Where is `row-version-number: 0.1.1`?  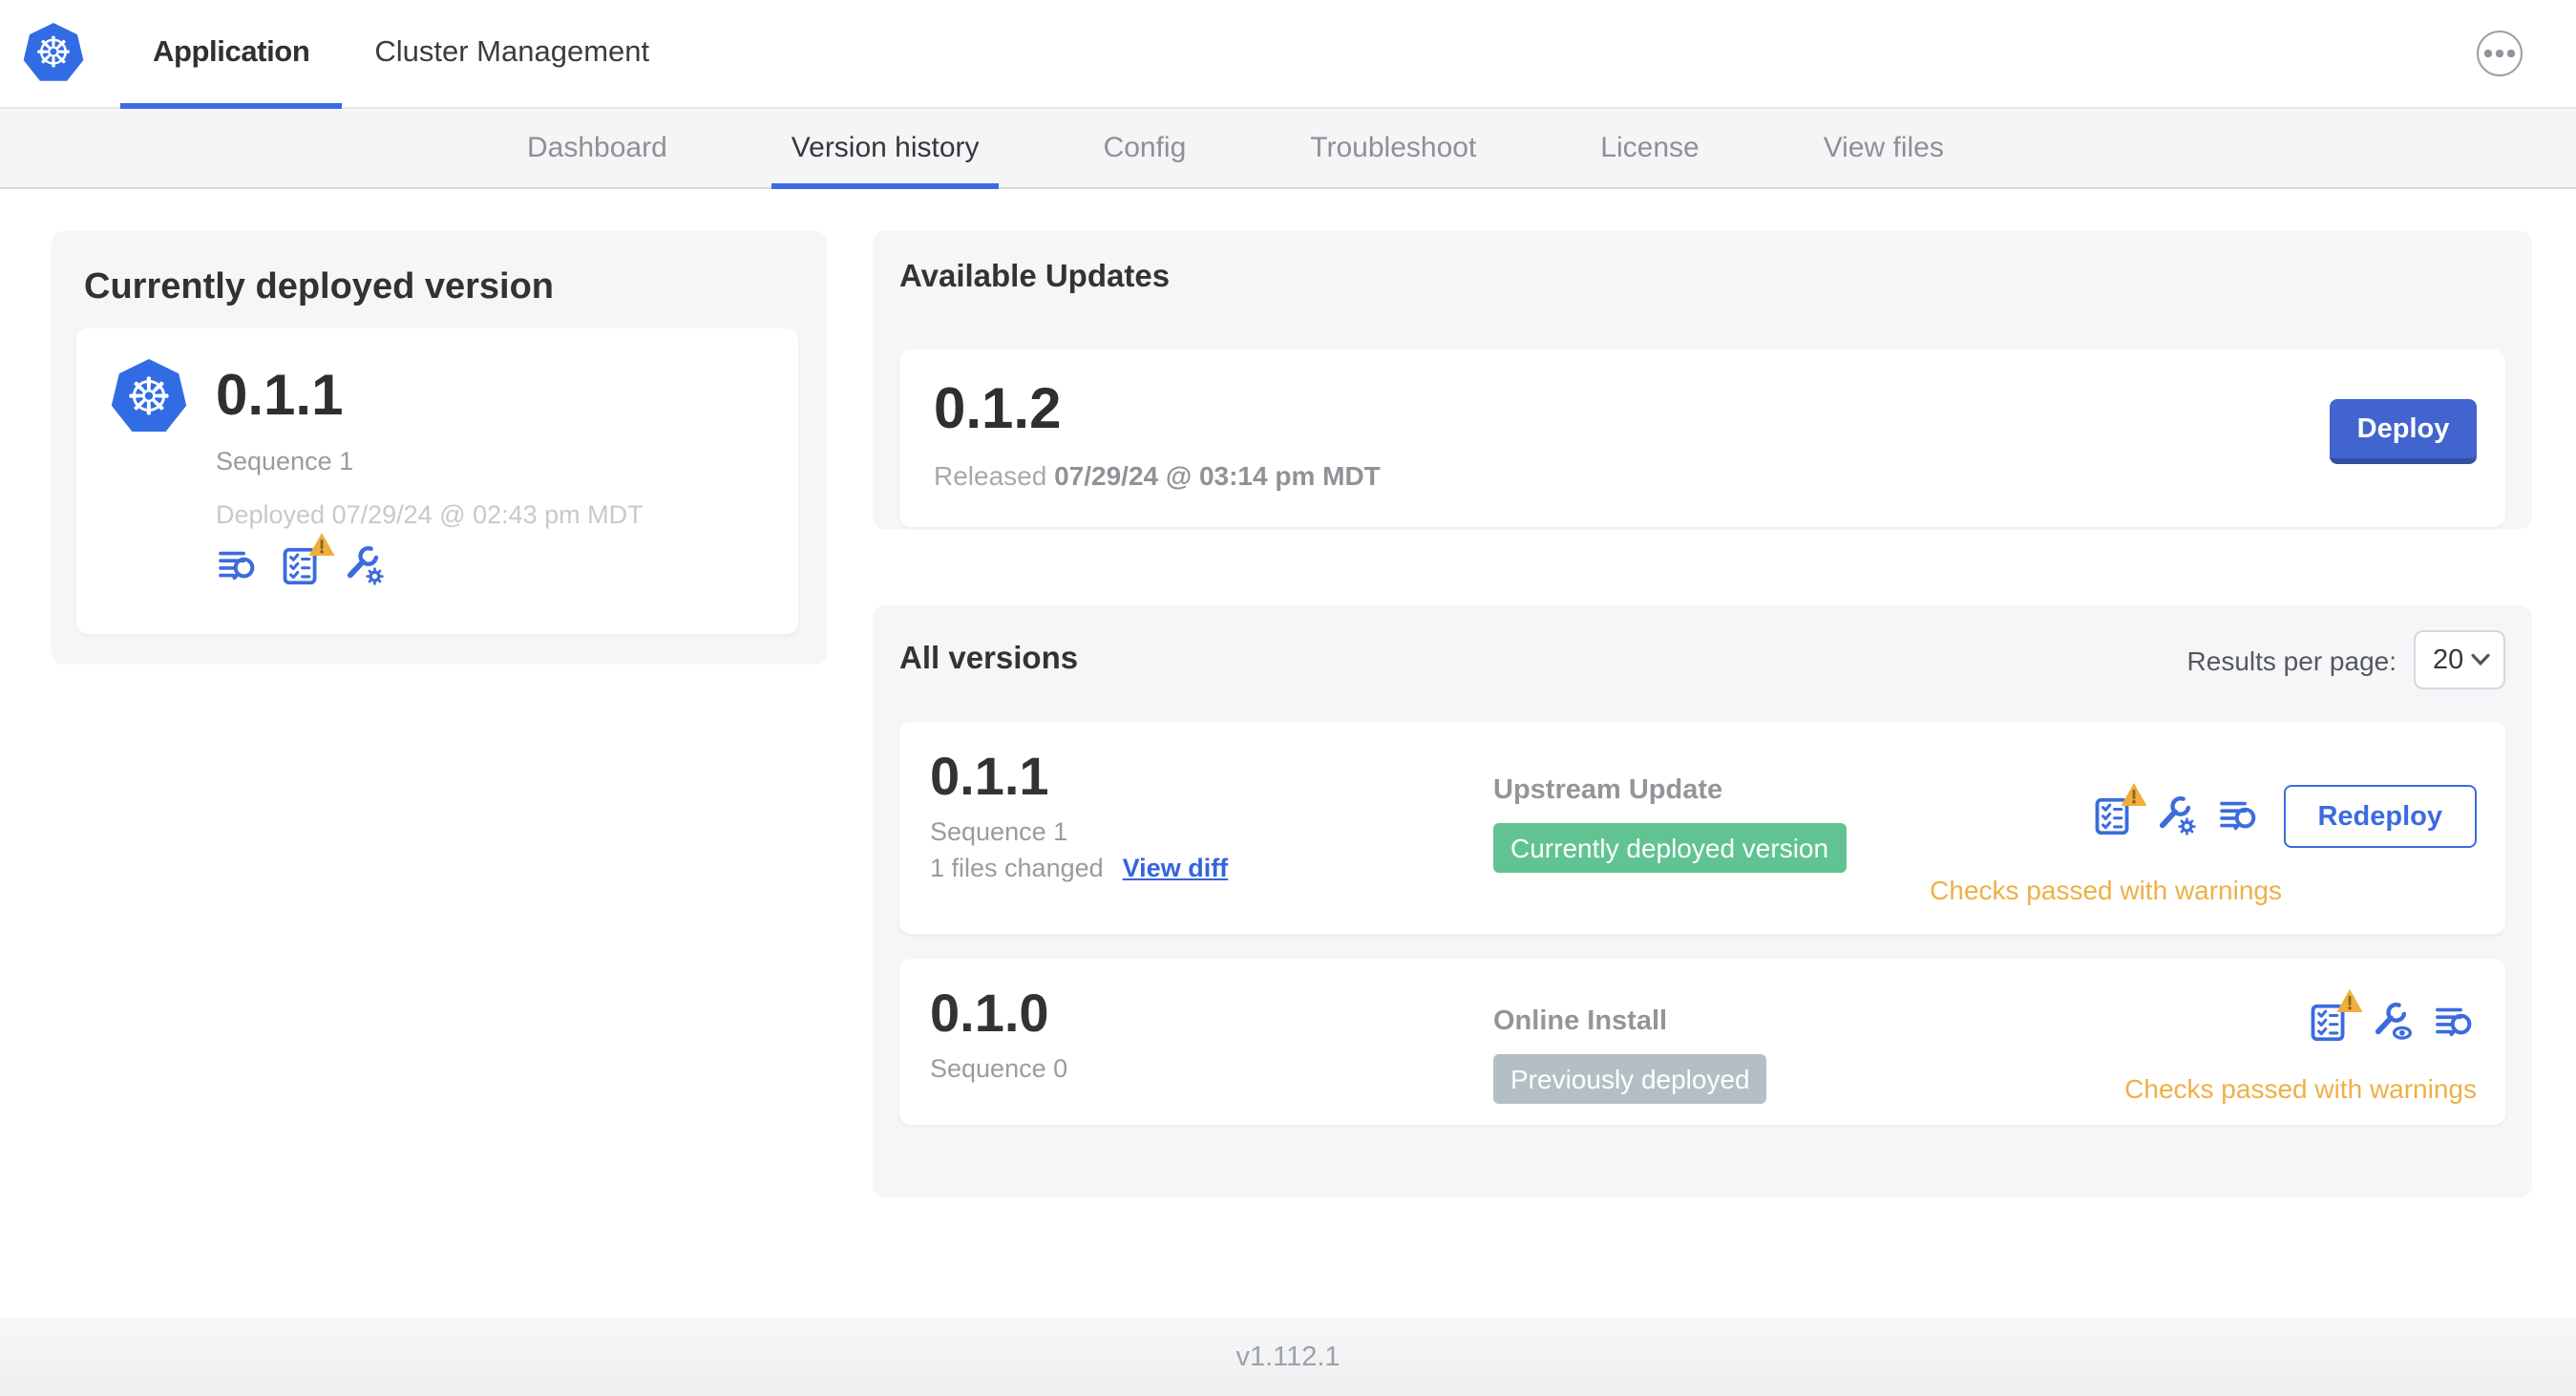
row-version-number: 0.1.1 is located at coordinates (989, 776).